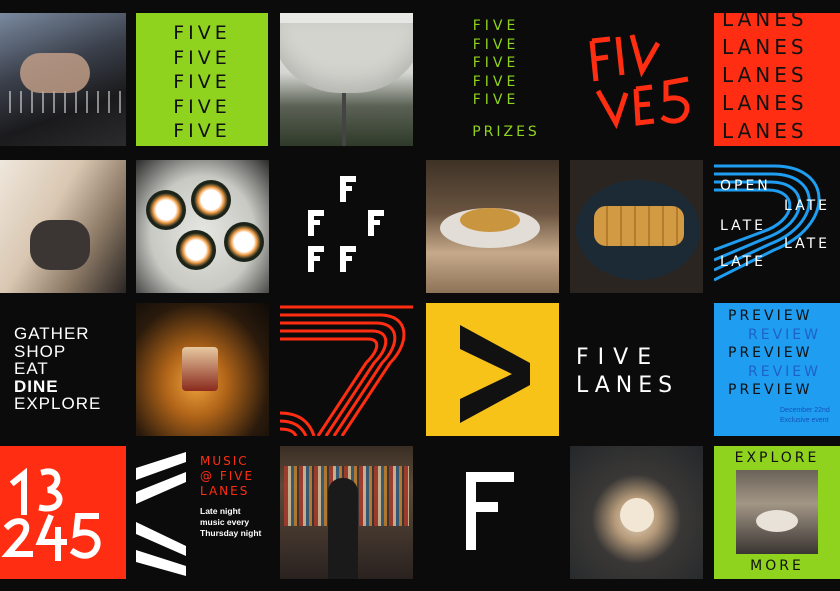  Describe the element at coordinates (346, 79) in the screenshot. I see `umbrella-photo` at that location.